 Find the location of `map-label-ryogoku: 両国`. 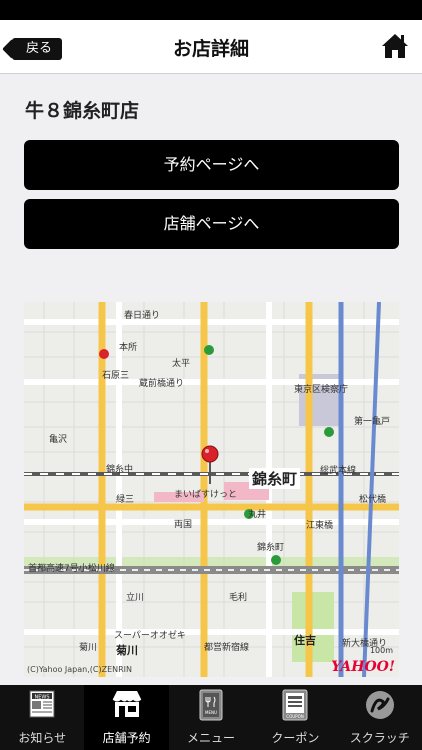

map-label-ryogoku: 両国 is located at coordinates (183, 525).